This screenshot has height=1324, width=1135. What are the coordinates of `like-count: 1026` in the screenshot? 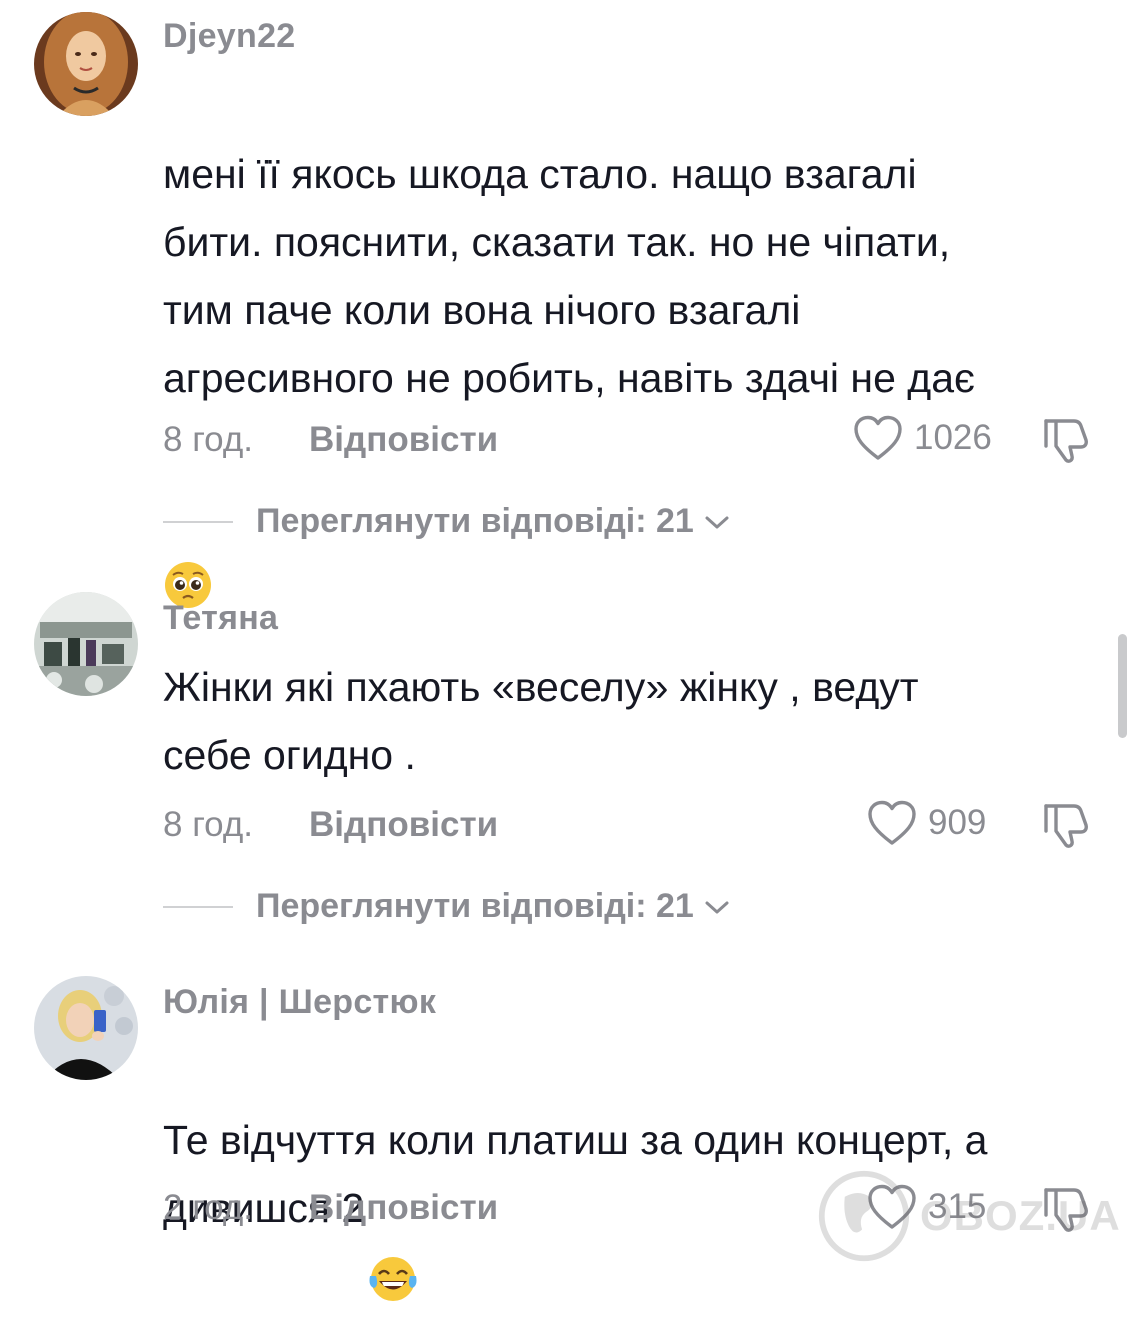 It's located at (953, 437).